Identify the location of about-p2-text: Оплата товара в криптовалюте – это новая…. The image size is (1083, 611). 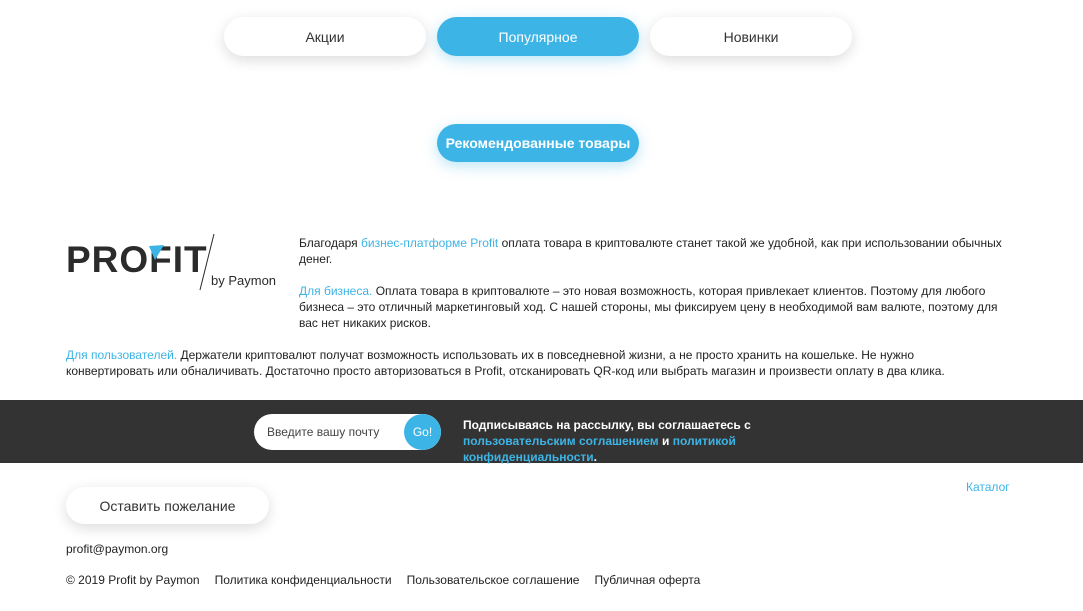
(648, 307).